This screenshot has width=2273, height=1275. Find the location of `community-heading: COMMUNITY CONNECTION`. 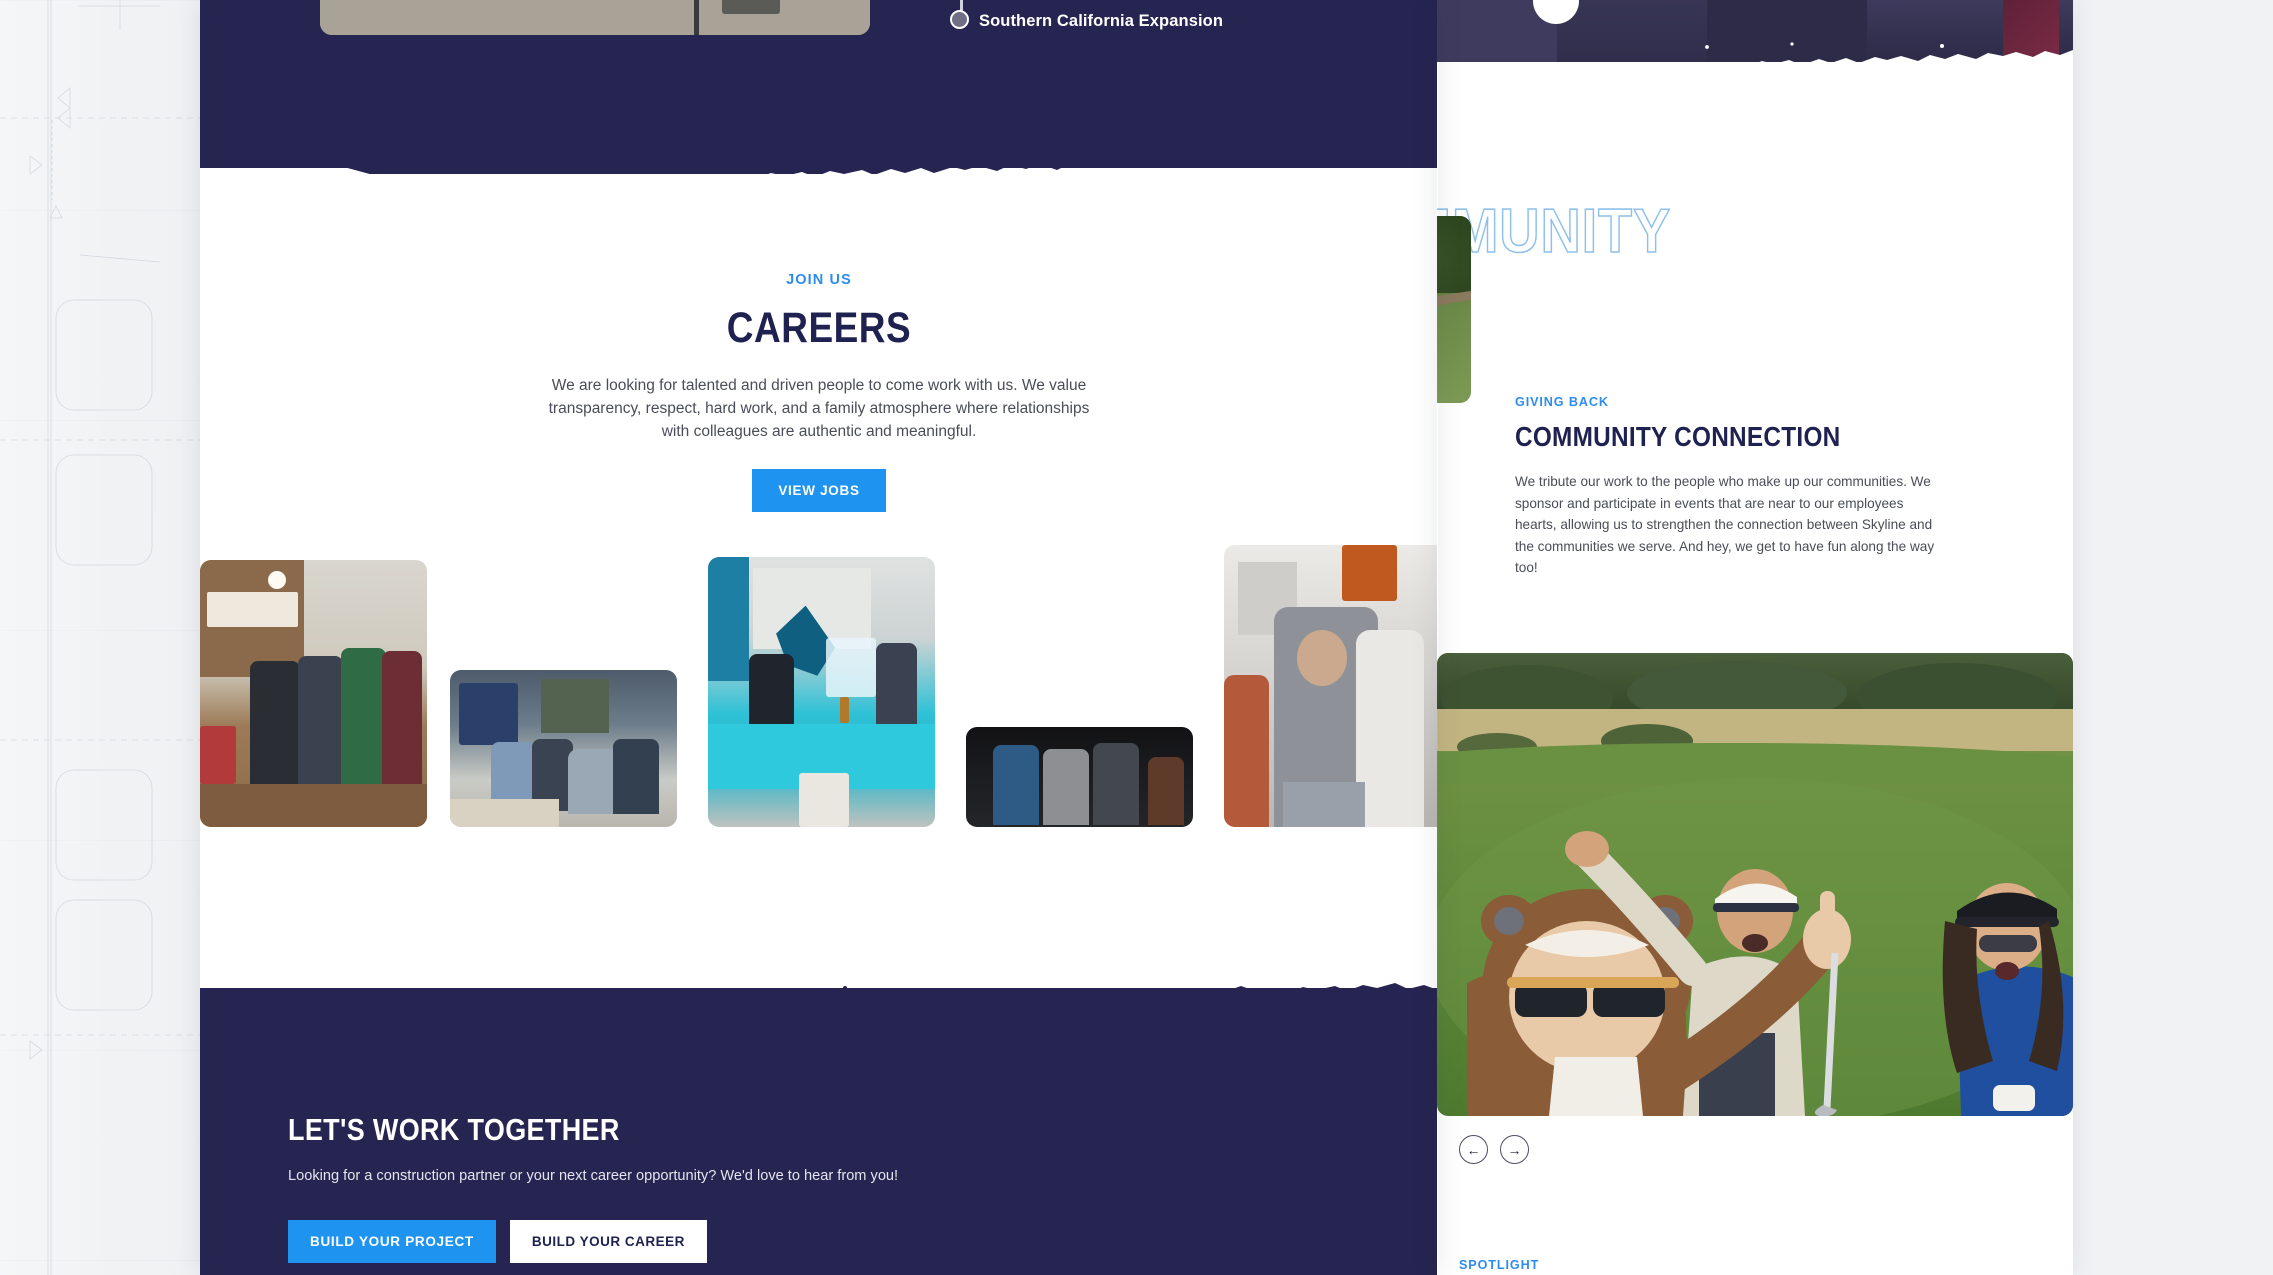

community-heading: COMMUNITY CONNECTION is located at coordinates (1678, 436).